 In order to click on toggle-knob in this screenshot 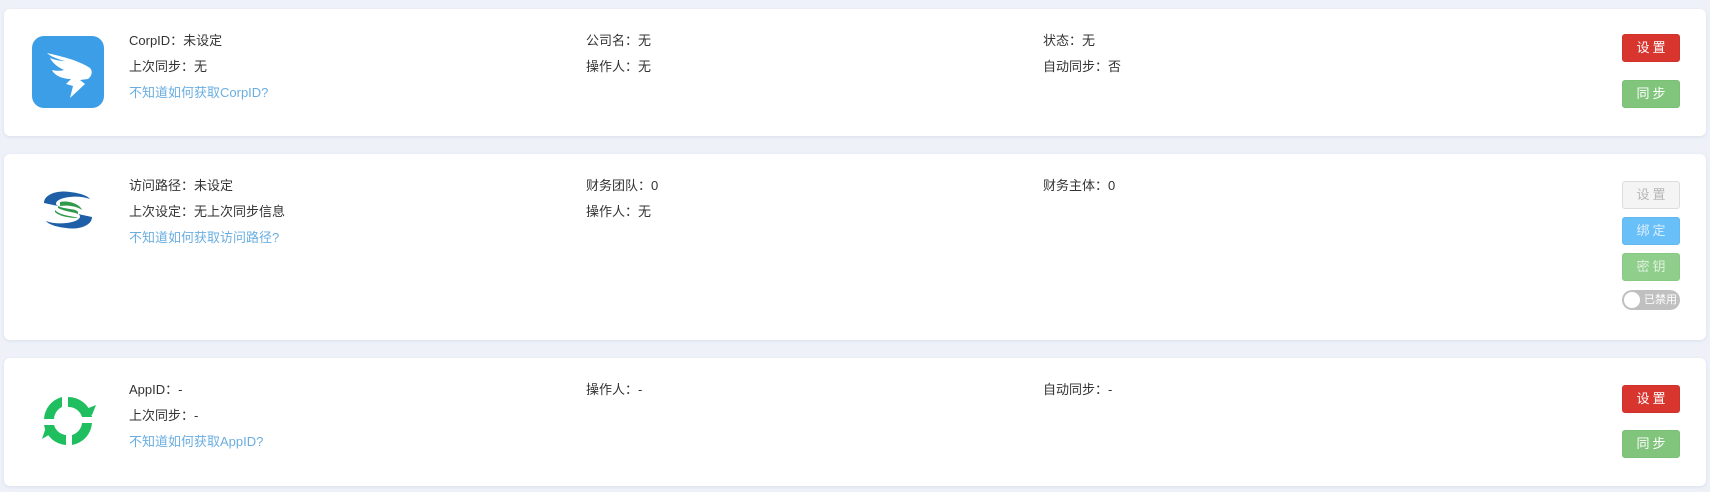, I will do `click(1632, 300)`.